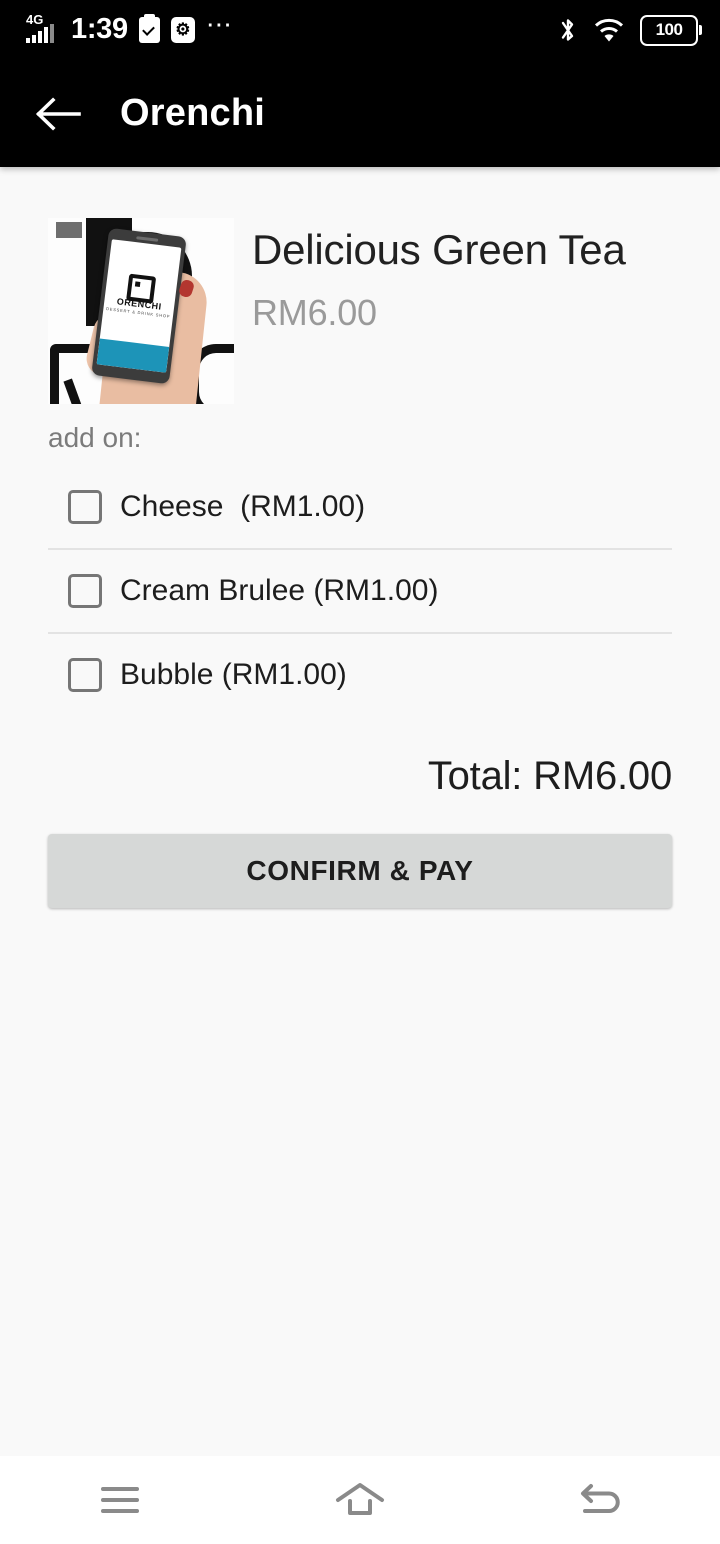  What do you see at coordinates (149, 28) in the screenshot?
I see `clipboard-check-icon` at bounding box center [149, 28].